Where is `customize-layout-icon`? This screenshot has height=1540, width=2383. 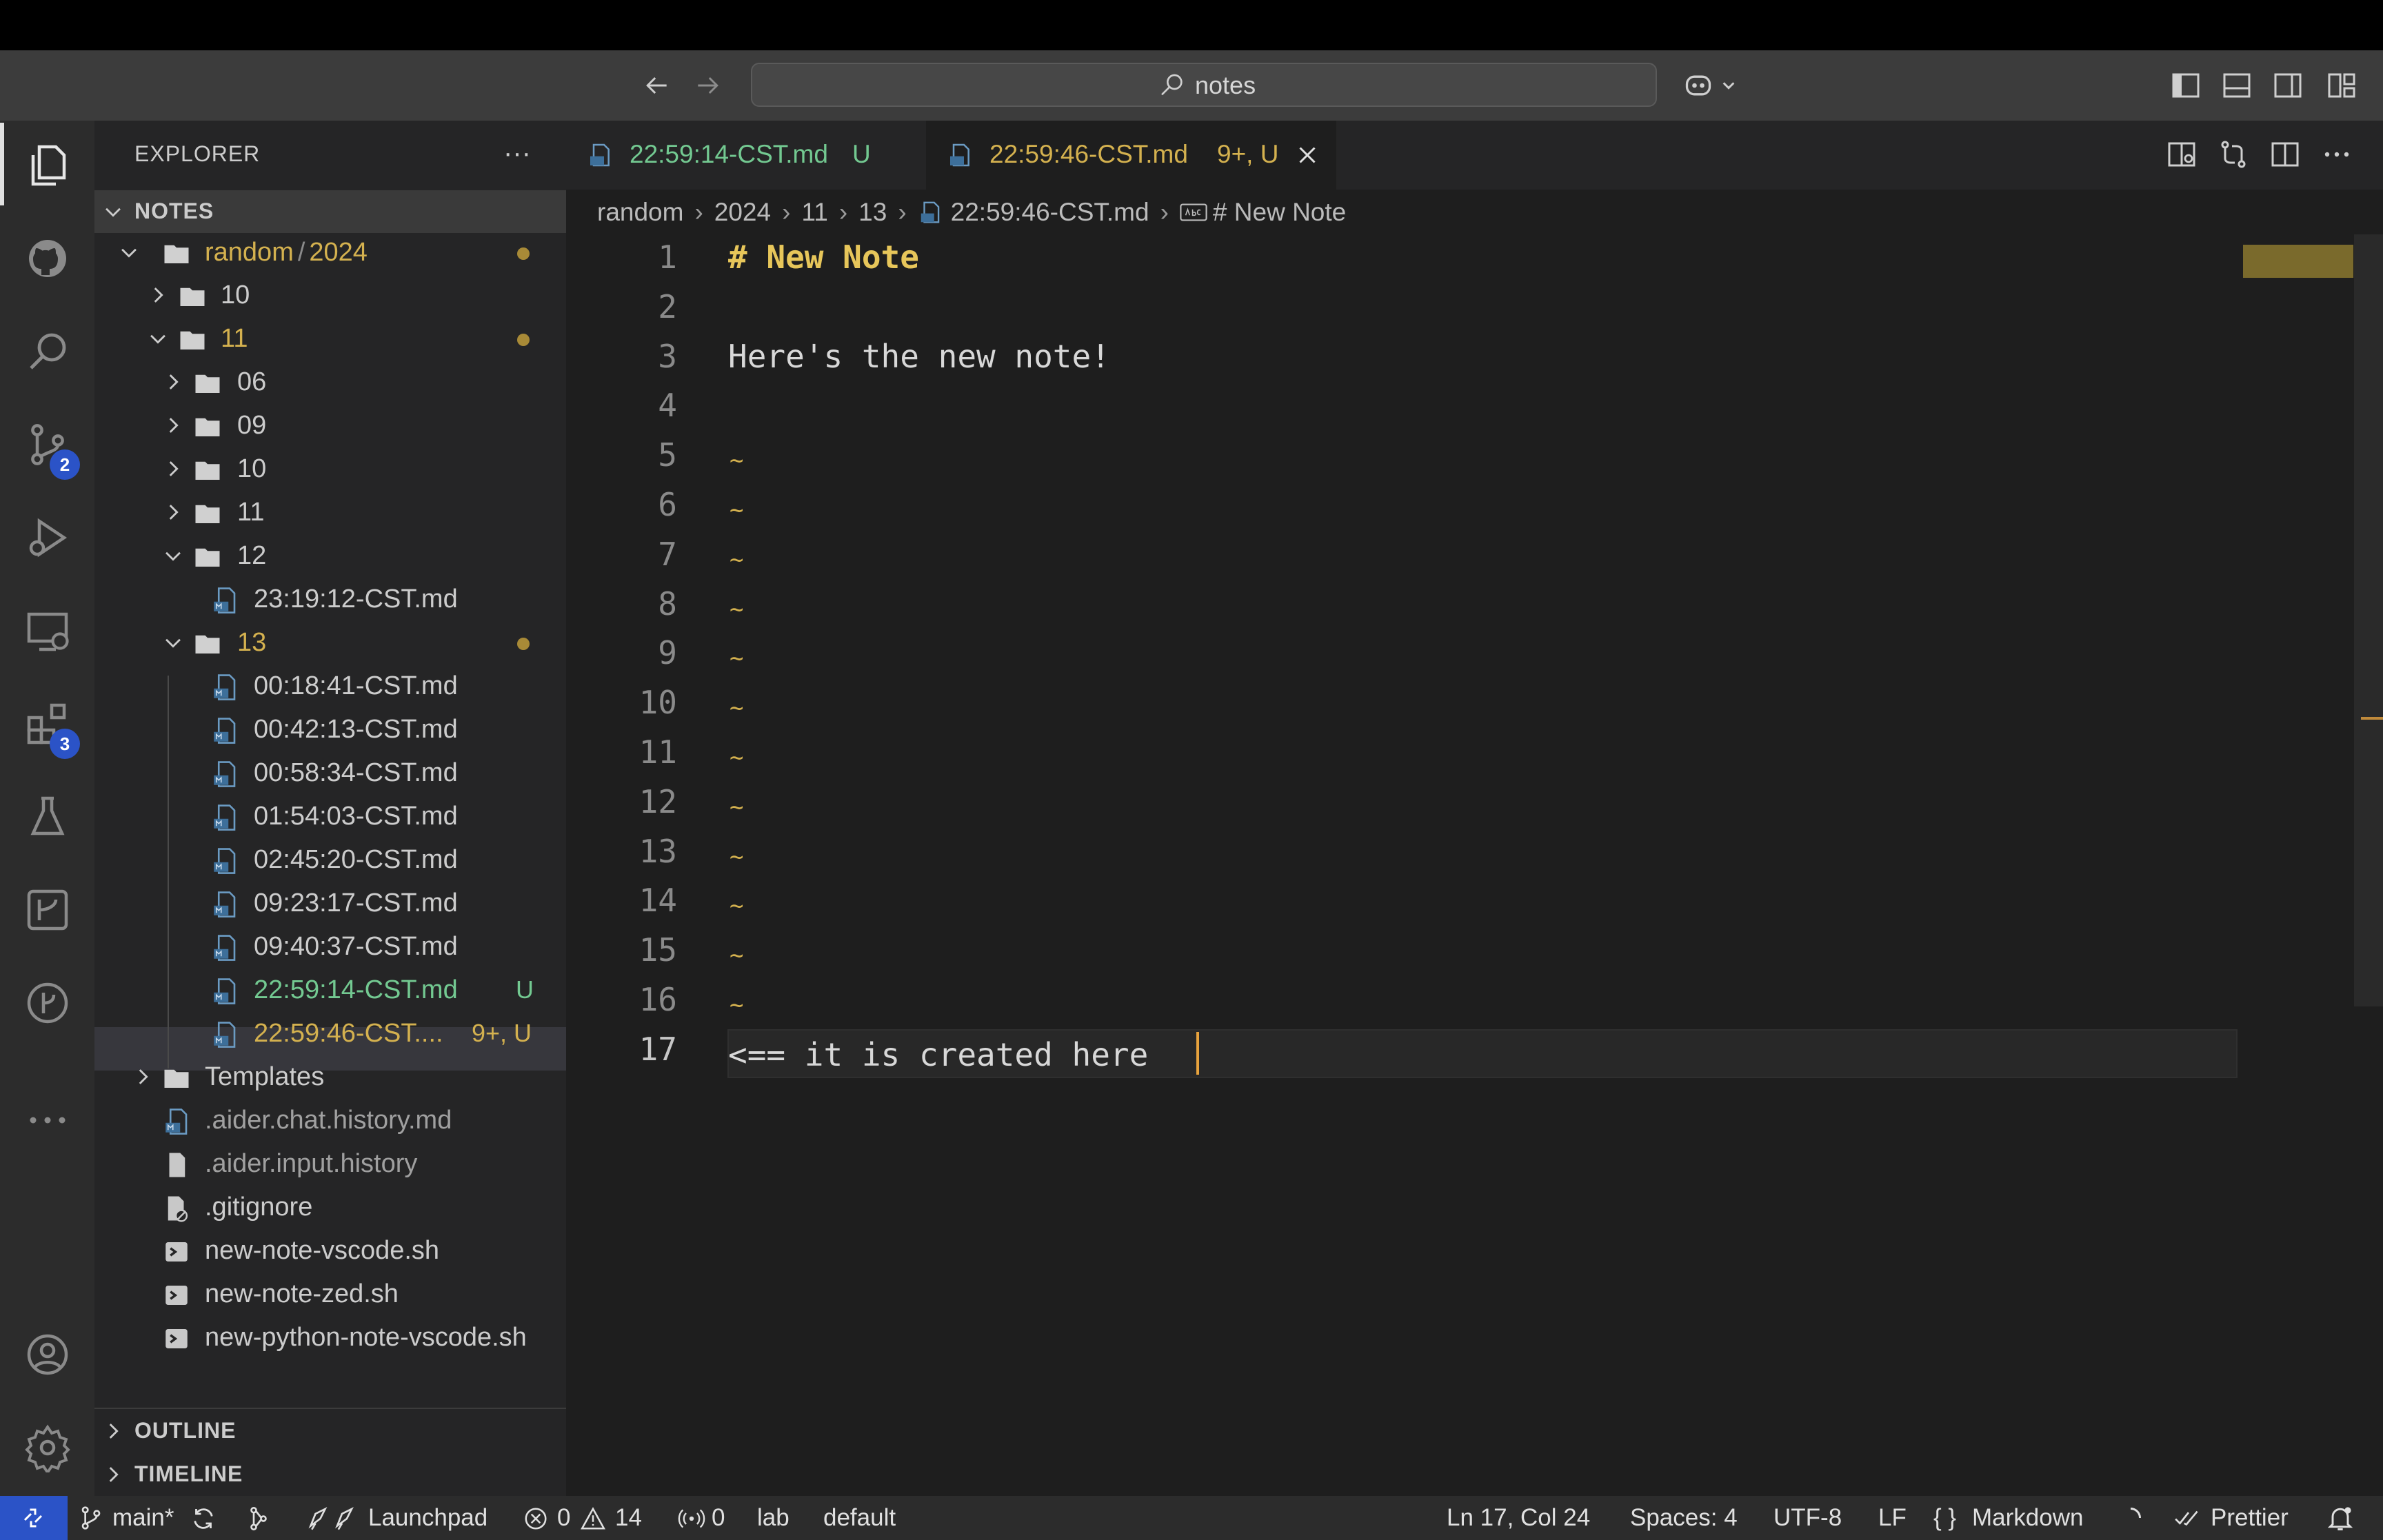 customize-layout-icon is located at coordinates (2341, 86).